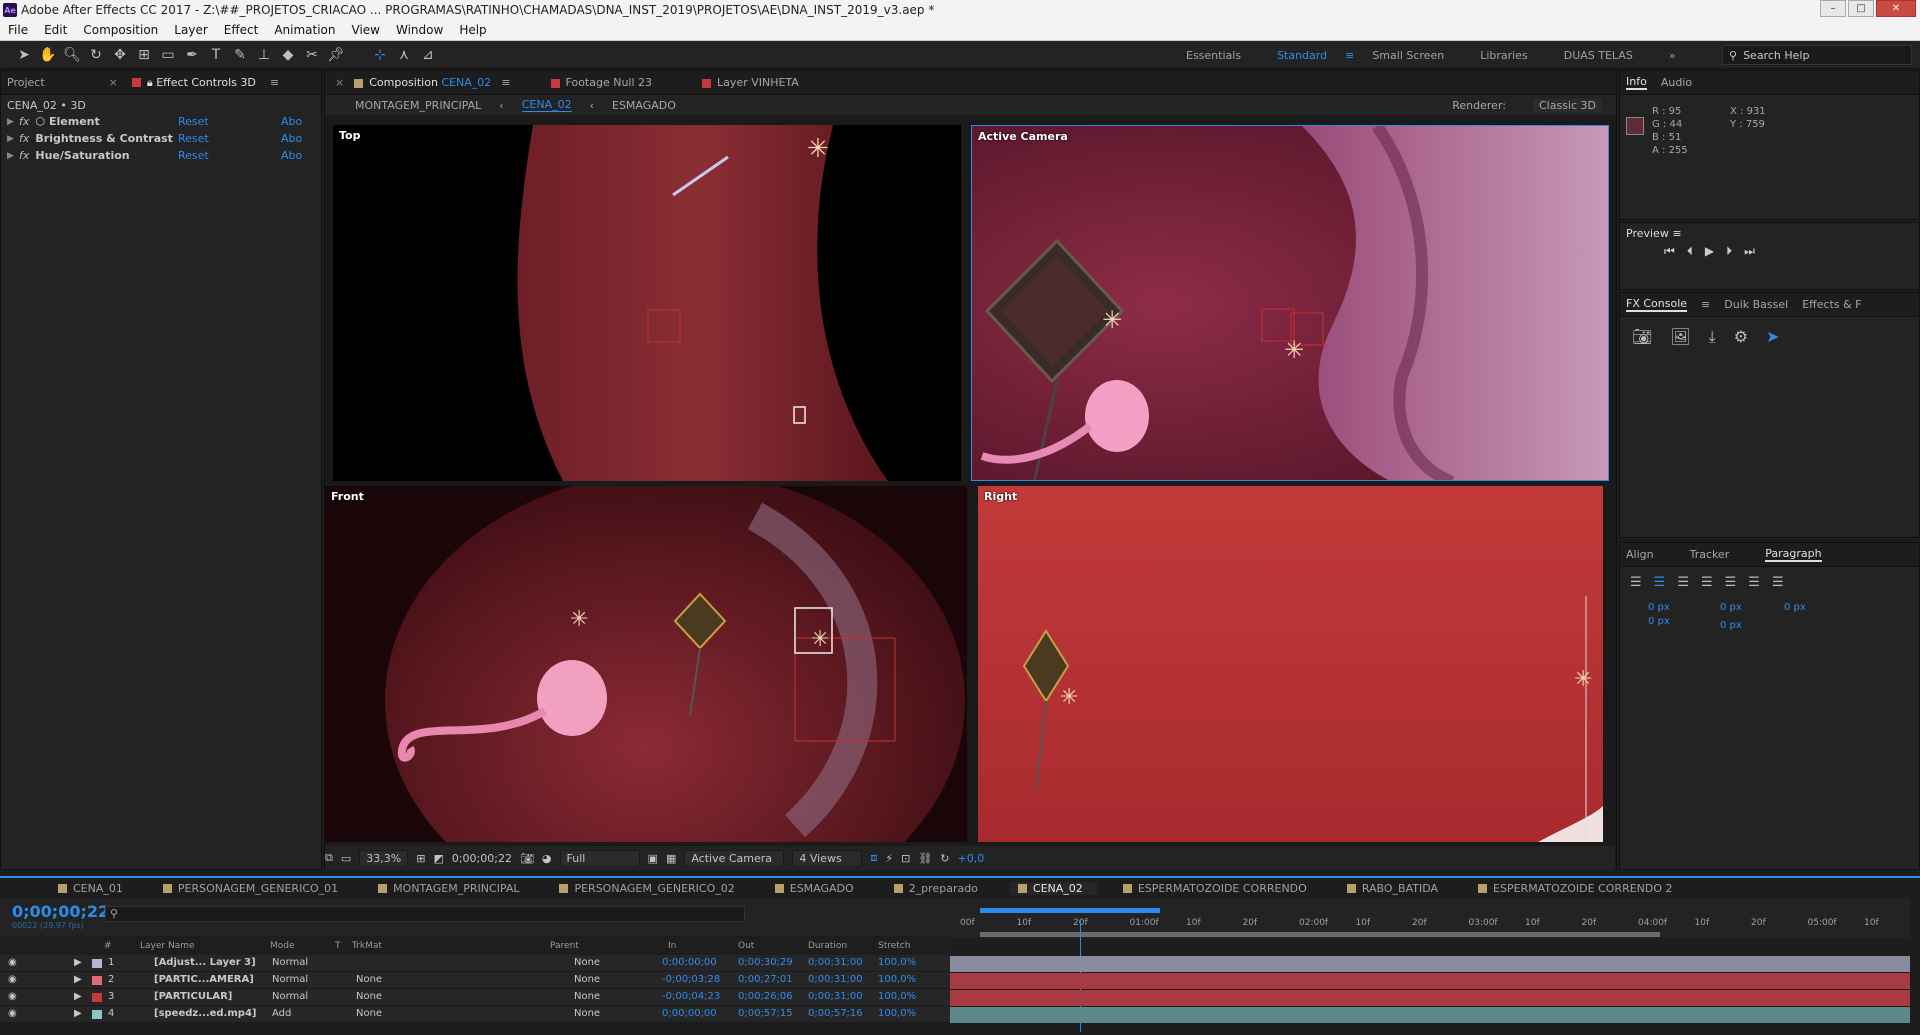  Describe the element at coordinates (546, 105) in the screenshot. I see `nav-cena-02: CENA_02` at that location.